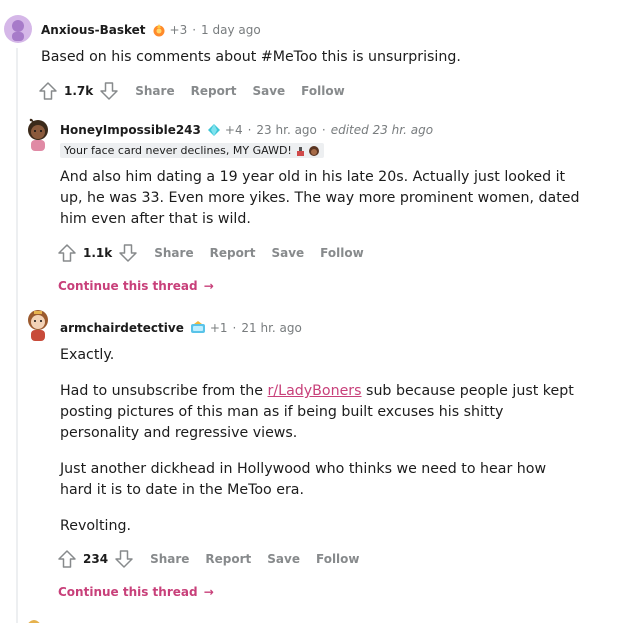 Image resolution: width=625 pixels, height=623 pixels. What do you see at coordinates (87, 355) in the screenshot?
I see `comment-paragraph: Exactly.` at bounding box center [87, 355].